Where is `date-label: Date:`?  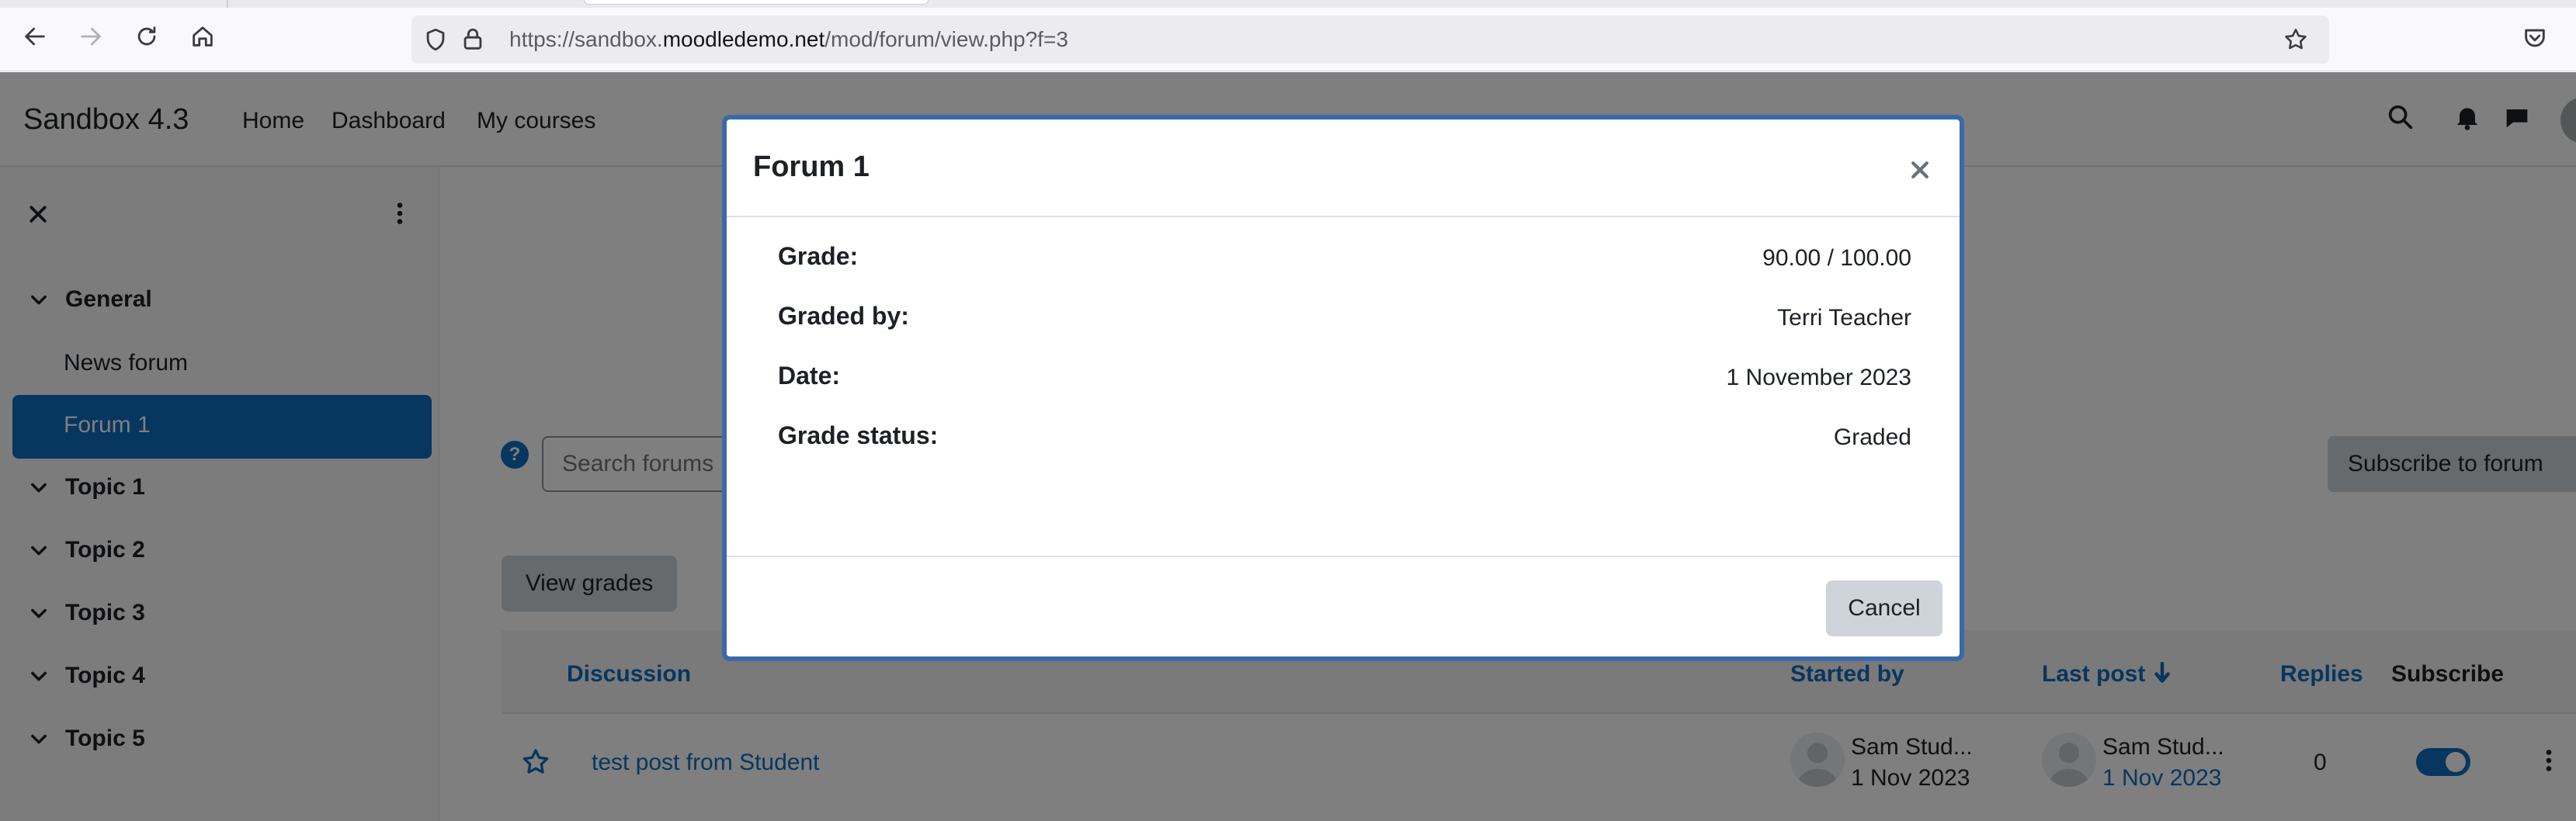
date-label: Date: is located at coordinates (809, 376).